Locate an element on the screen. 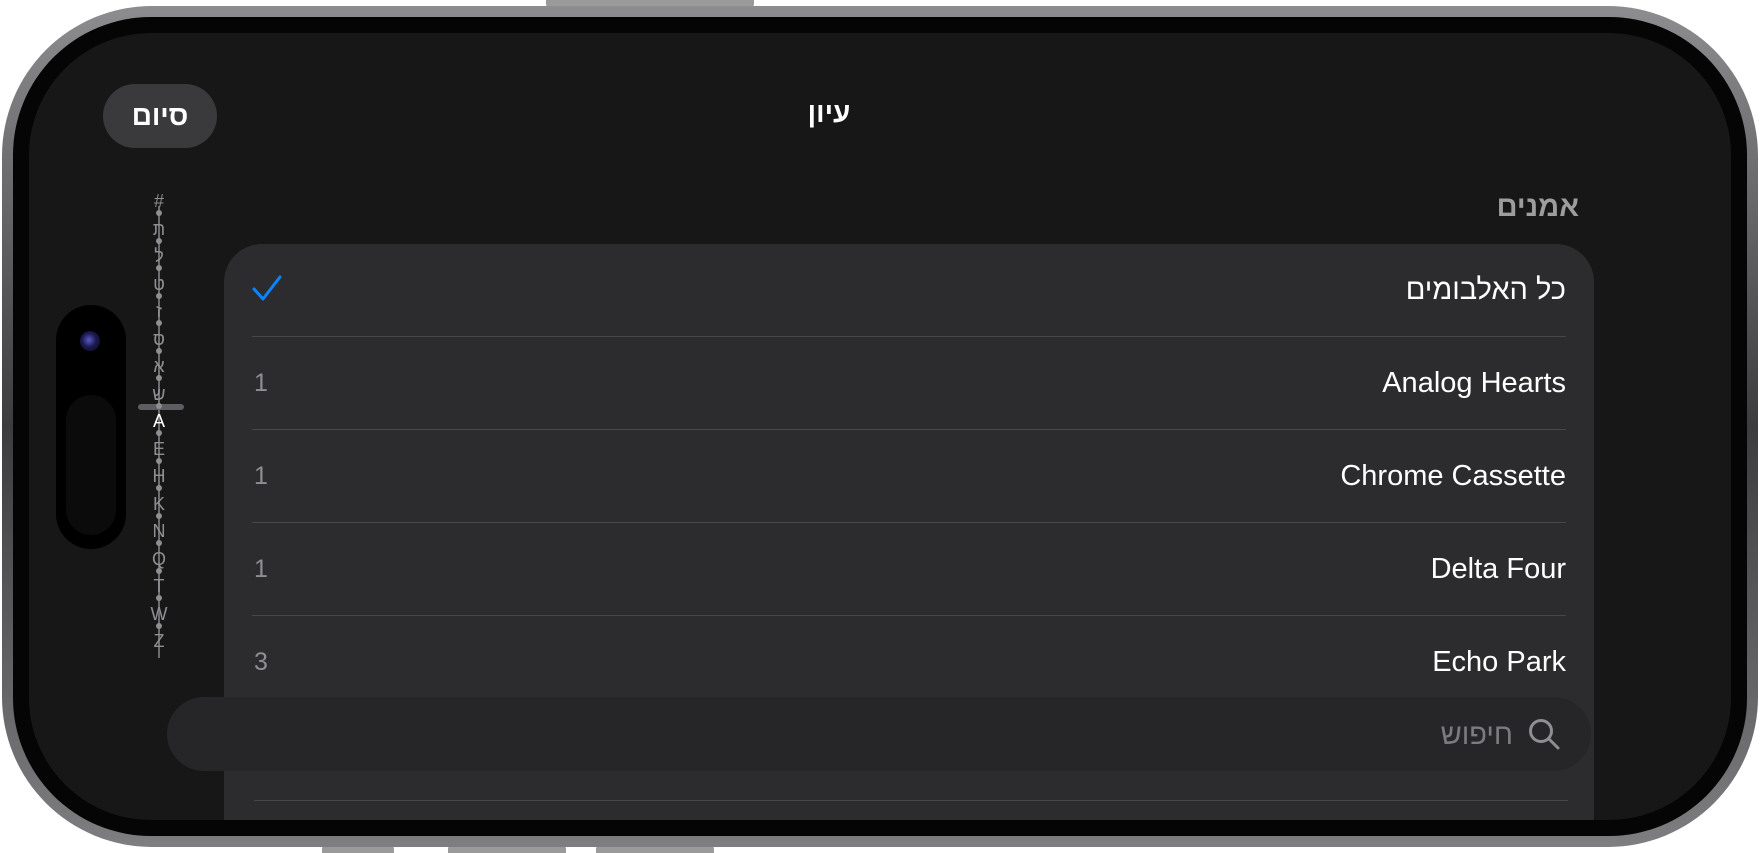  magnifying-glass-icon is located at coordinates (1544, 734).